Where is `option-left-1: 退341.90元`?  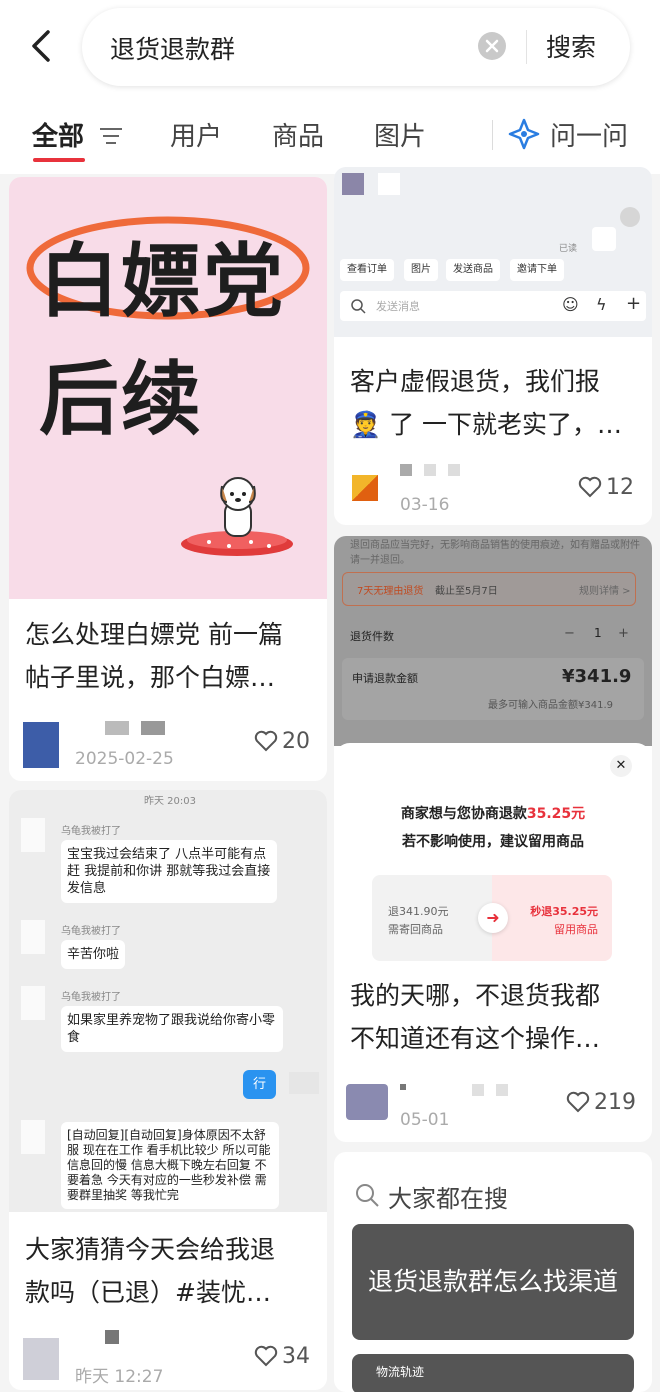 option-left-1: 退341.90元 is located at coordinates (418, 911).